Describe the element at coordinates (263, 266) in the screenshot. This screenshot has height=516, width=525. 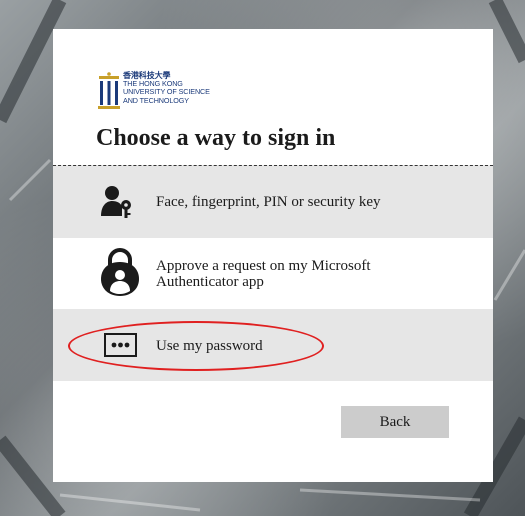
I see `option-authenticator-label-line-1: Approve a request on my Microsoft` at that location.